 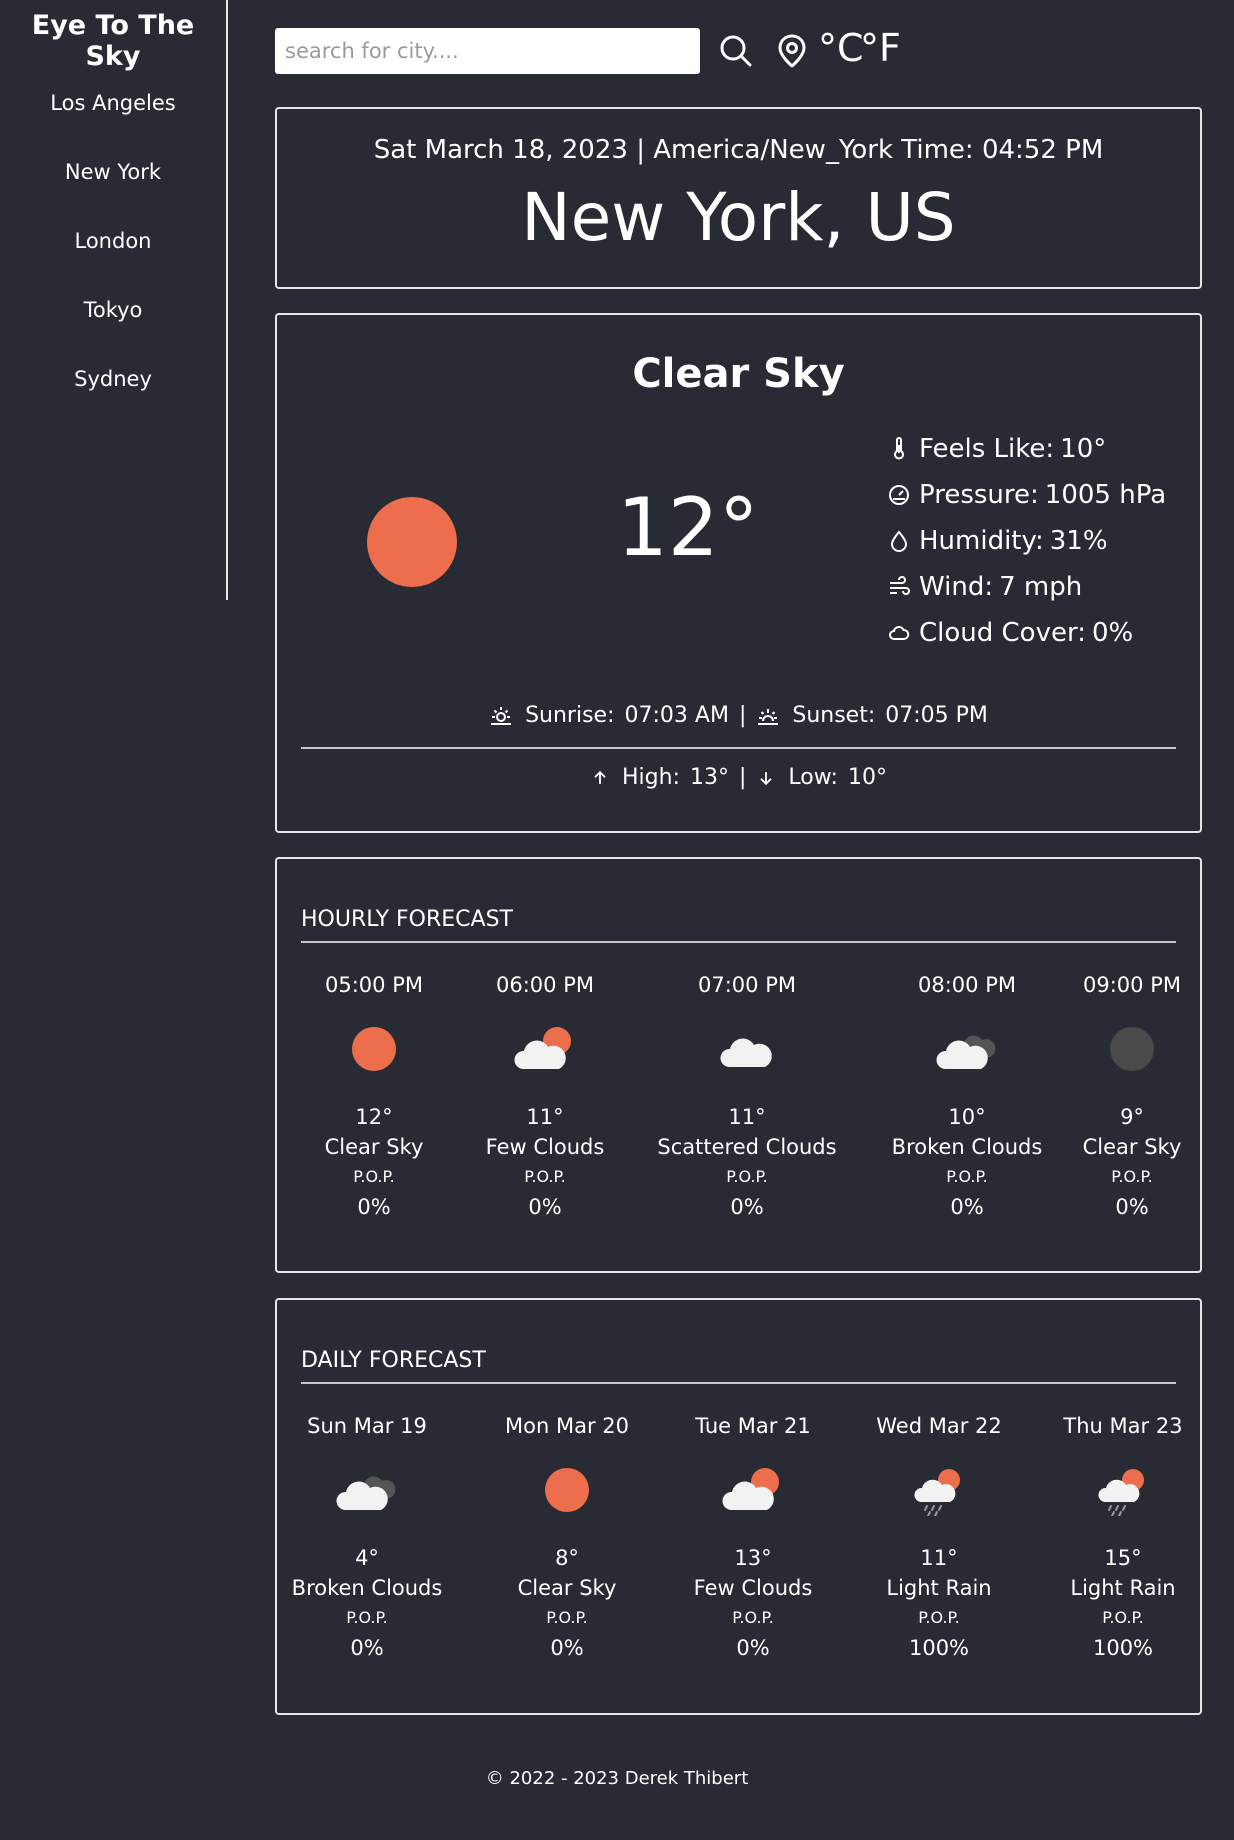 I want to click on forecast-temp: 8°, so click(x=567, y=1558).